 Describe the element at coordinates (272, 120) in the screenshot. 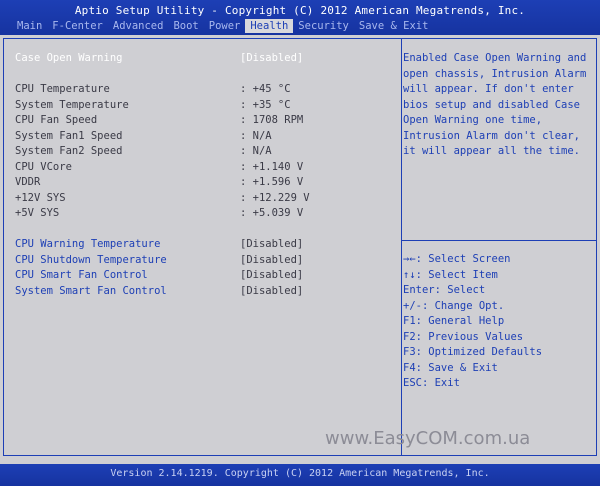

I see `reading-value: : 1708 RPM` at that location.